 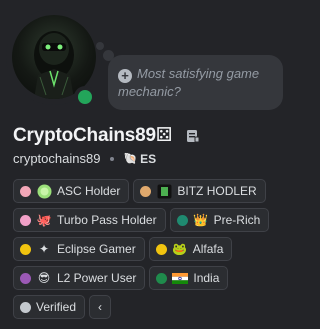 What do you see at coordinates (44, 191) in the screenshot?
I see `green-coin-icon` at bounding box center [44, 191].